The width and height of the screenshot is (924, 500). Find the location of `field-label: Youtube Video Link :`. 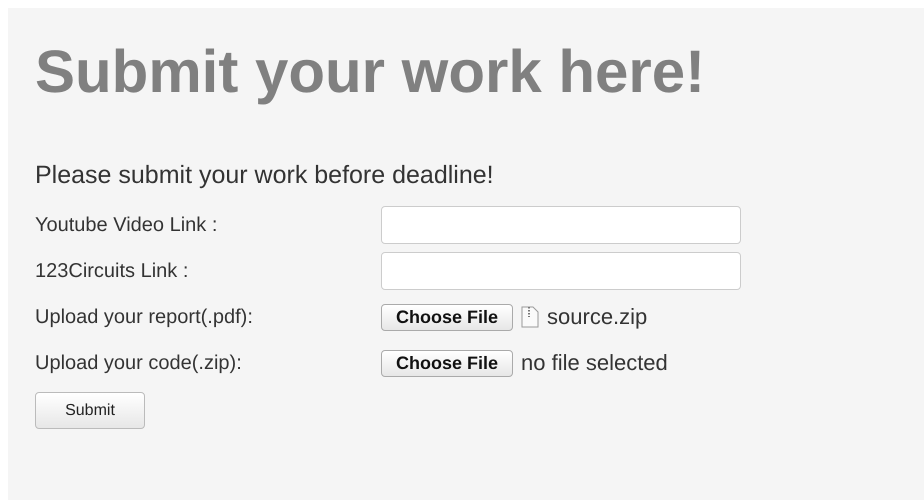

field-label: Youtube Video Link : is located at coordinates (126, 225).